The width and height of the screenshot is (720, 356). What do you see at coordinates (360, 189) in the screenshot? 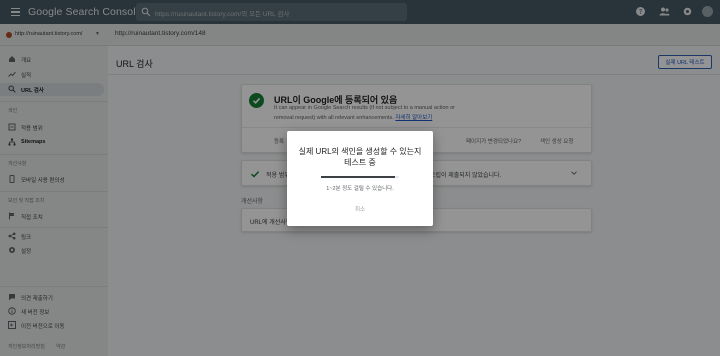
I see `dialog-time-estimate: 1~2분 정도 걸릴 수 있습니다.` at bounding box center [360, 189].